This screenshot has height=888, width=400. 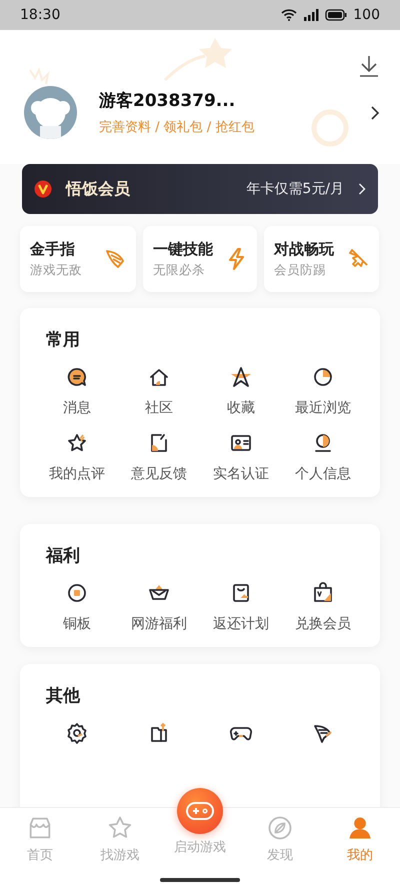 I want to click on battery-icon, so click(x=336, y=15).